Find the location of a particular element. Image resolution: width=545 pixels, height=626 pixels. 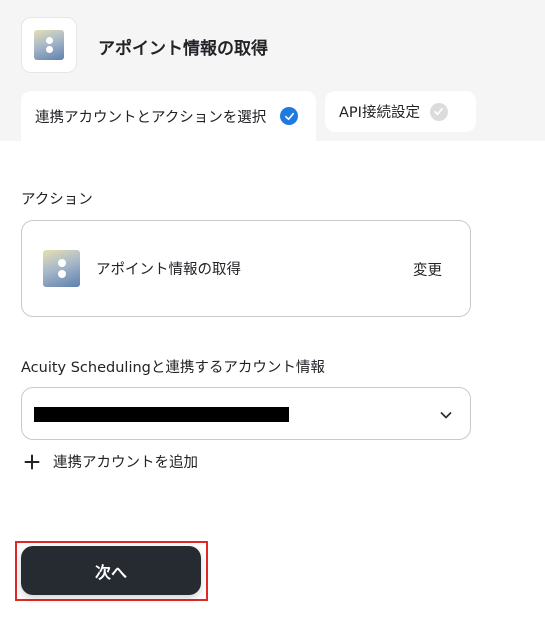

tab-api-settings: API接続設定 is located at coordinates (400, 111).